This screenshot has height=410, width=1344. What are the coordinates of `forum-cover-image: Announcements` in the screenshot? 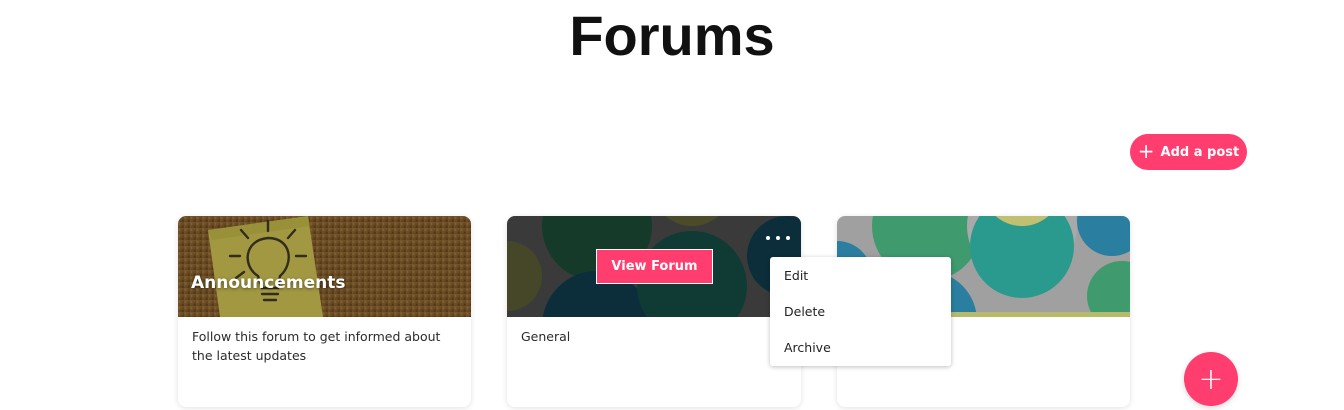 It's located at (324, 266).